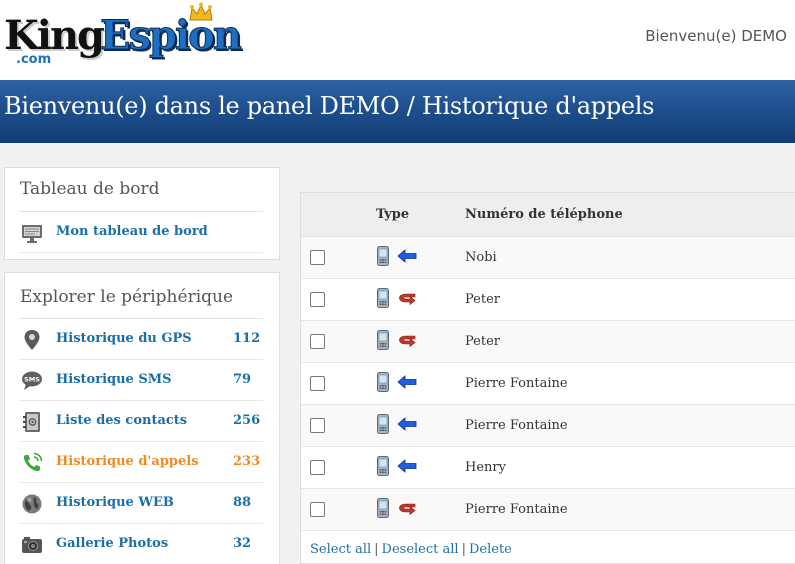 This screenshot has height=564, width=795. I want to click on top-header: King Espion .com Bienvenu(e) DEMO, so click(397, 40).